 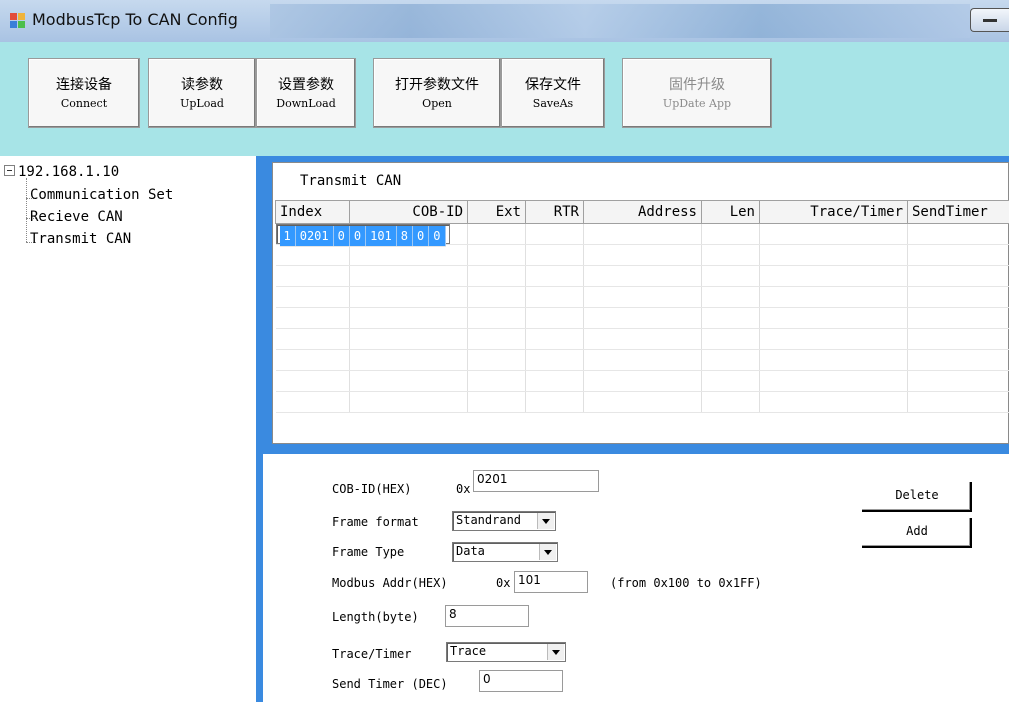 I want to click on saveas-button: 保存文件 SaveAs, so click(x=553, y=93).